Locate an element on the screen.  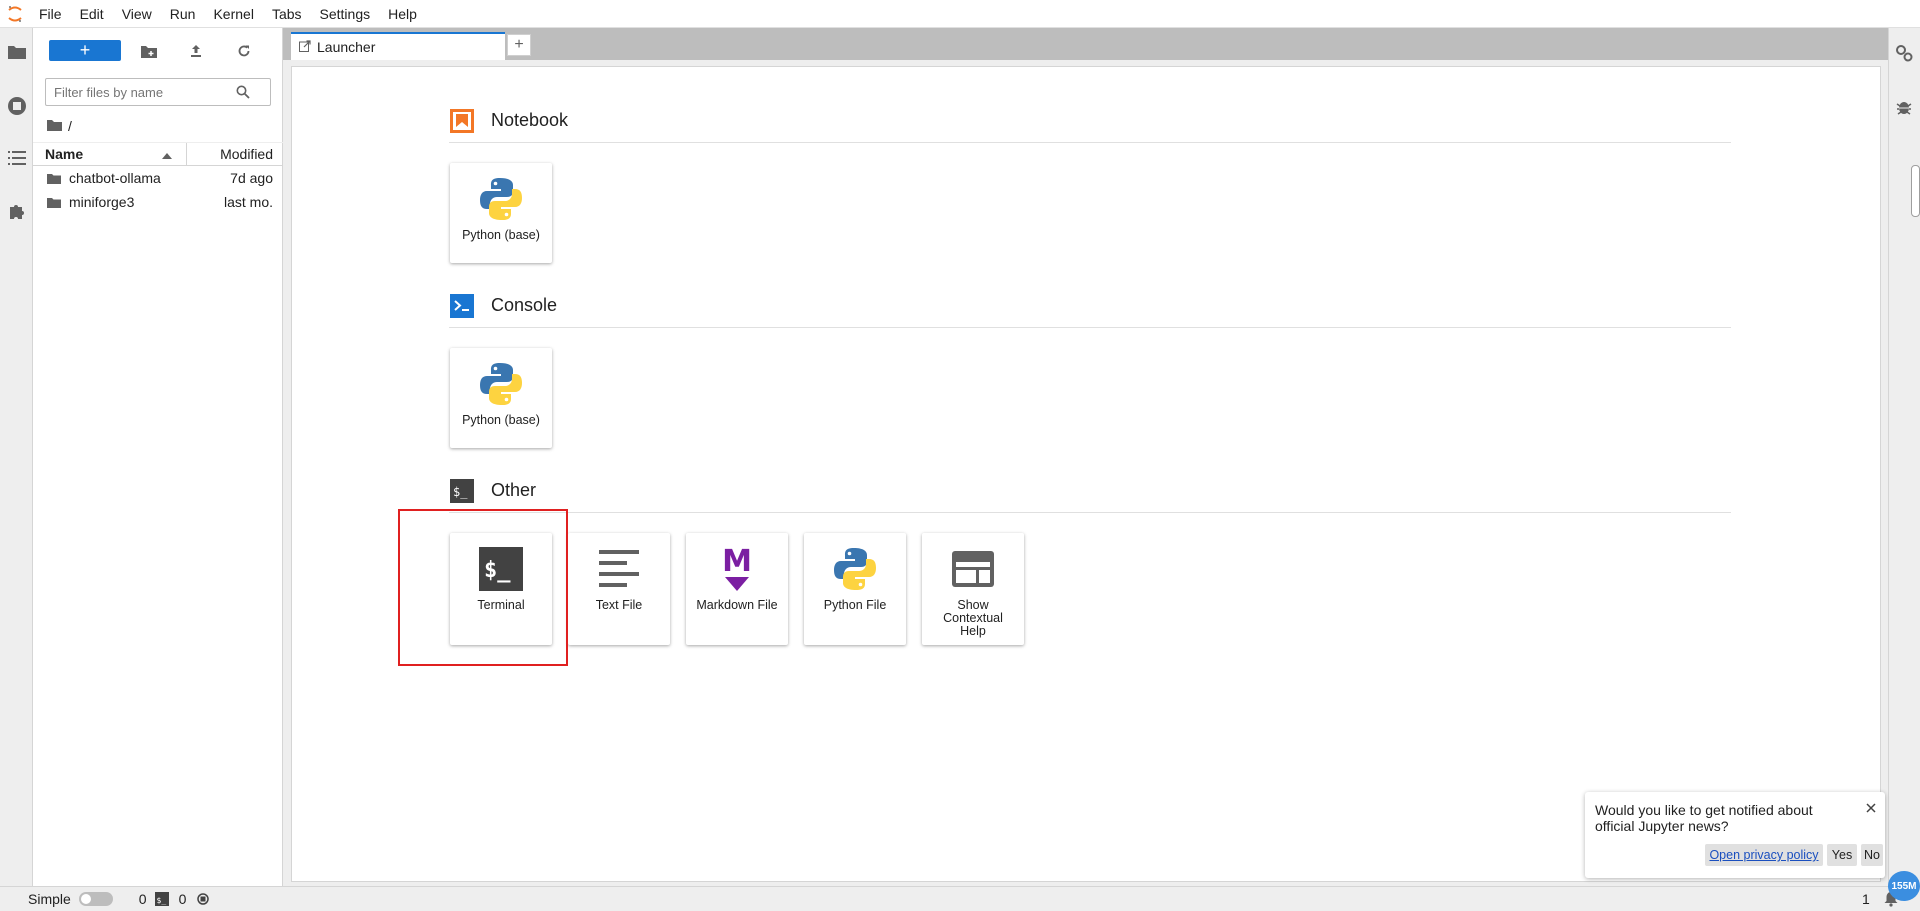
extension-manager-puzzle-icon is located at coordinates (16, 211).